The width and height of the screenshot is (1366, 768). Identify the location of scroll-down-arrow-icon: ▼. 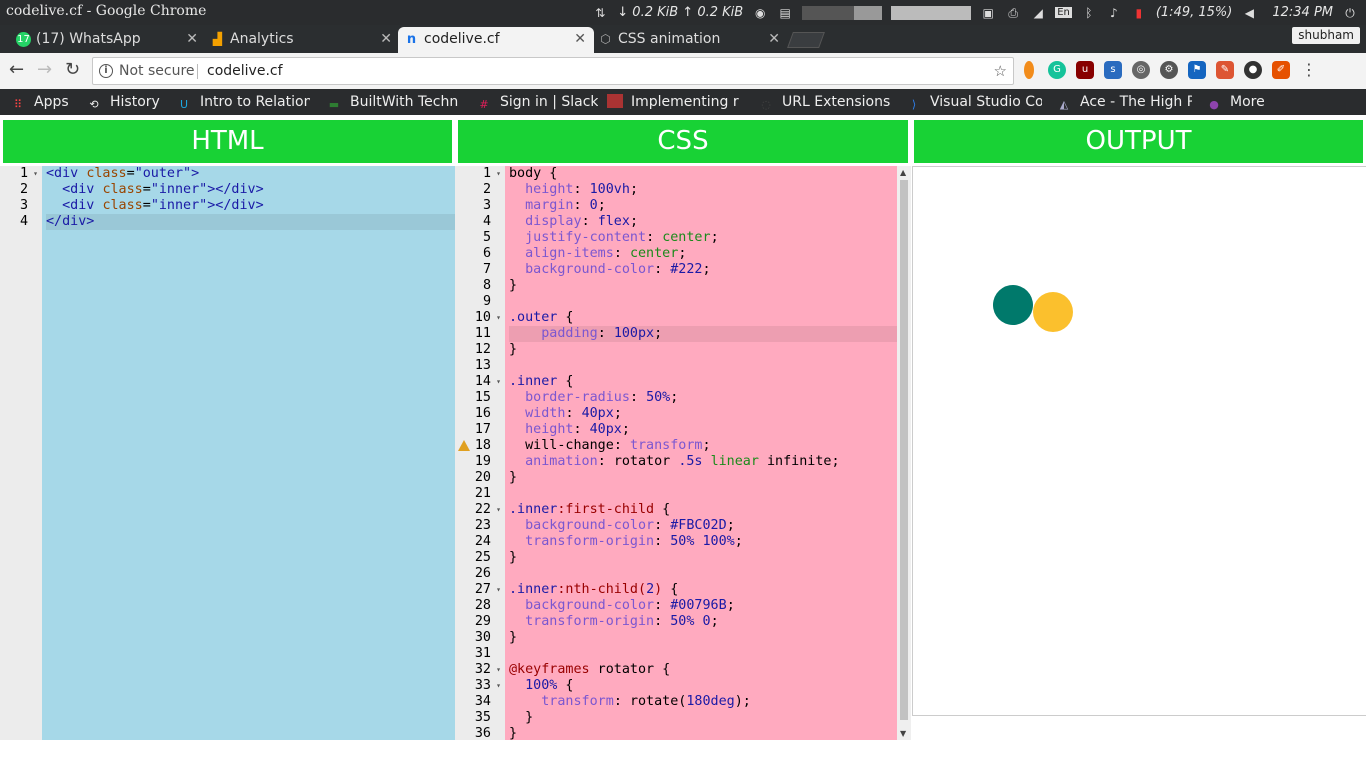
(903, 733).